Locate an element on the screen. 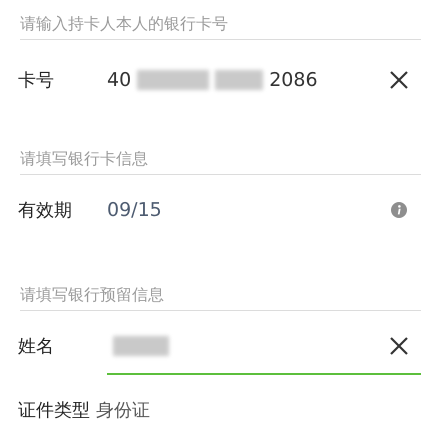 The width and height of the screenshot is (421, 433). field-value: 09/15 is located at coordinates (134, 210).